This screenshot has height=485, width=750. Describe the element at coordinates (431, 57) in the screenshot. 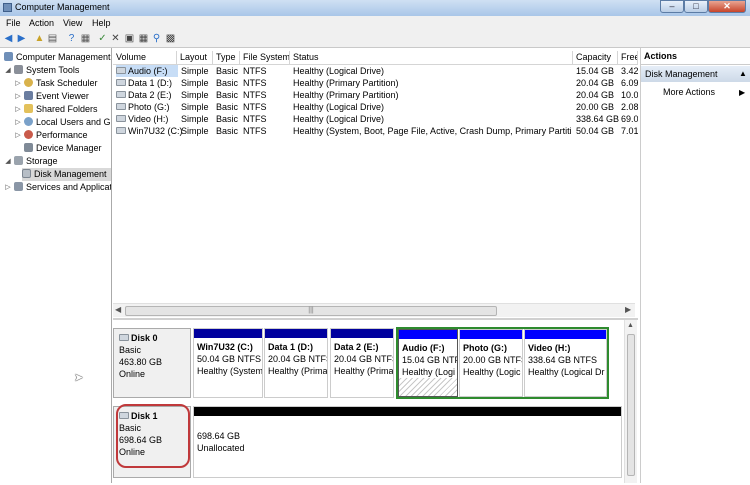

I see `column-header-status: Status` at that location.